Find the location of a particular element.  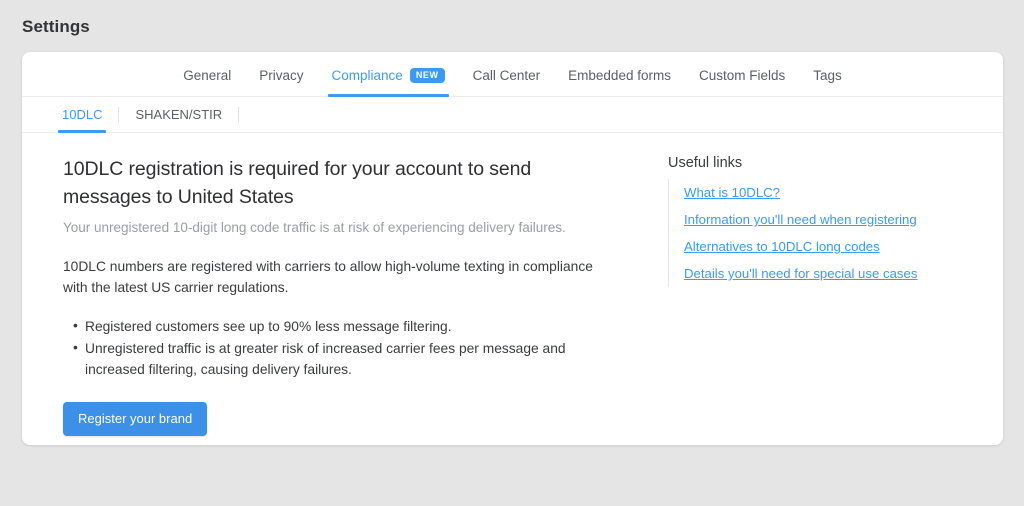

list-item: Information you'll need when registering is located at coordinates (800, 219).